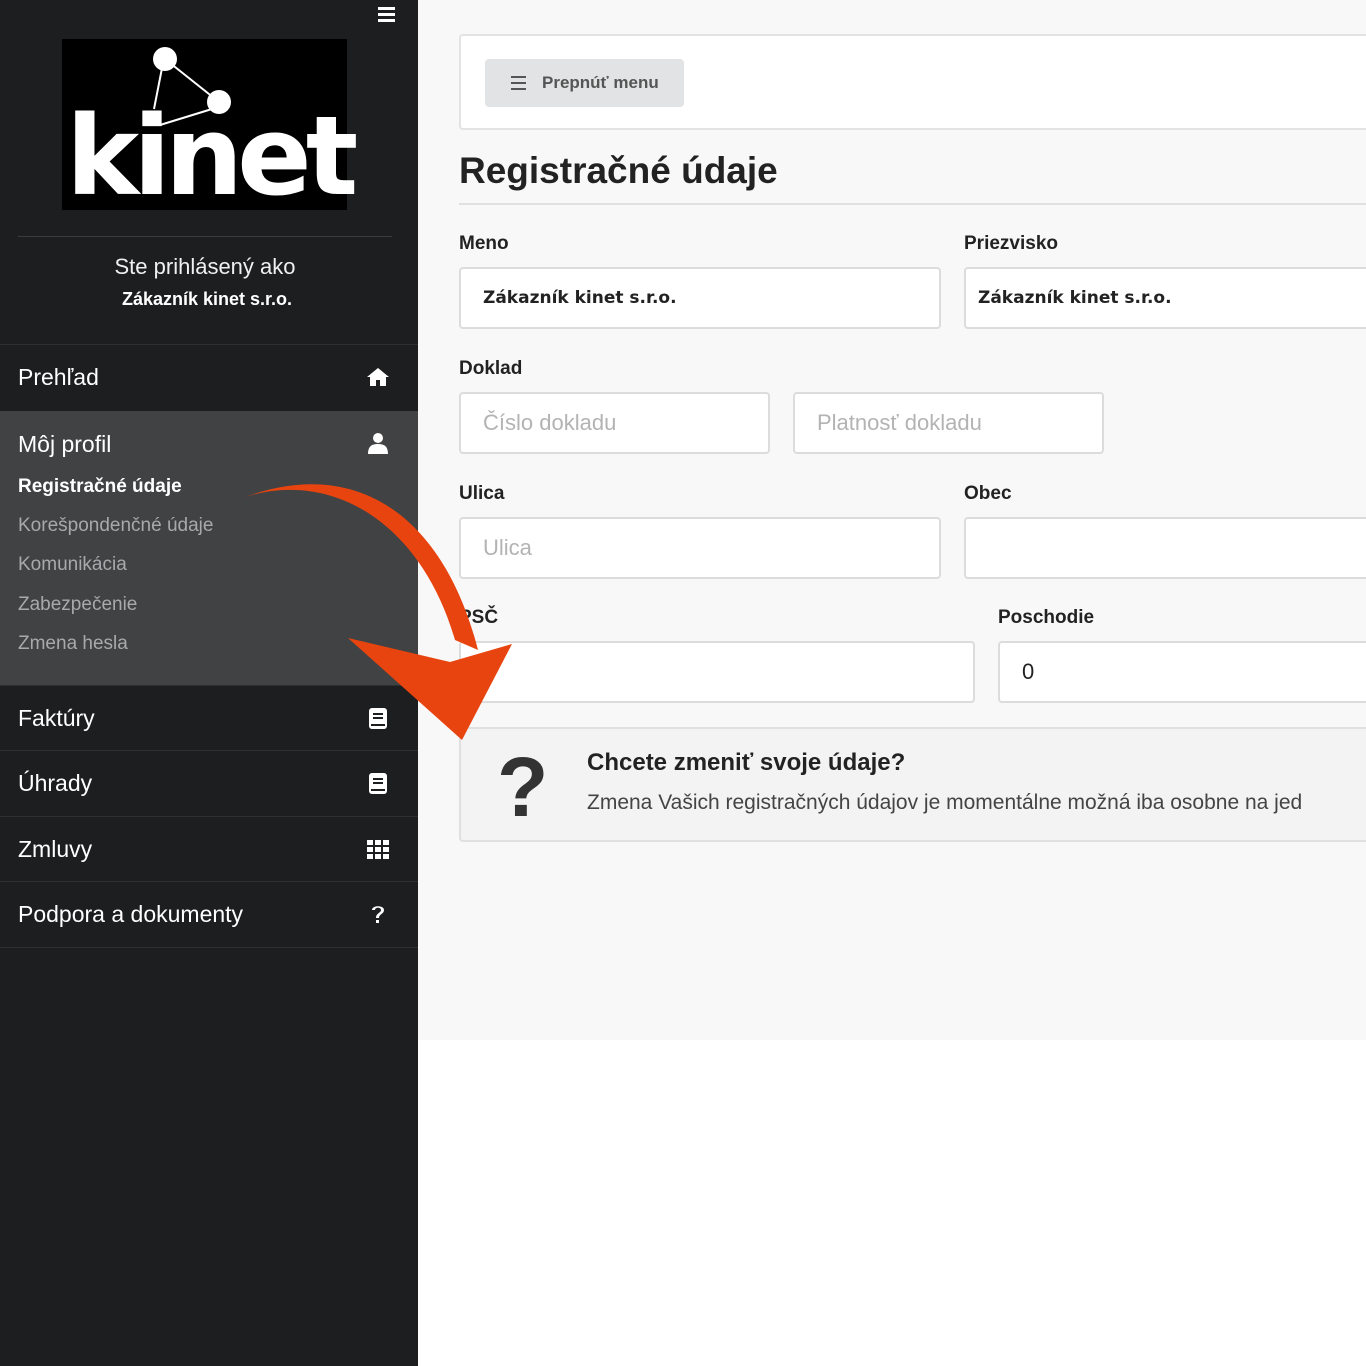  I want to click on ulica-label: Ulica, so click(482, 493).